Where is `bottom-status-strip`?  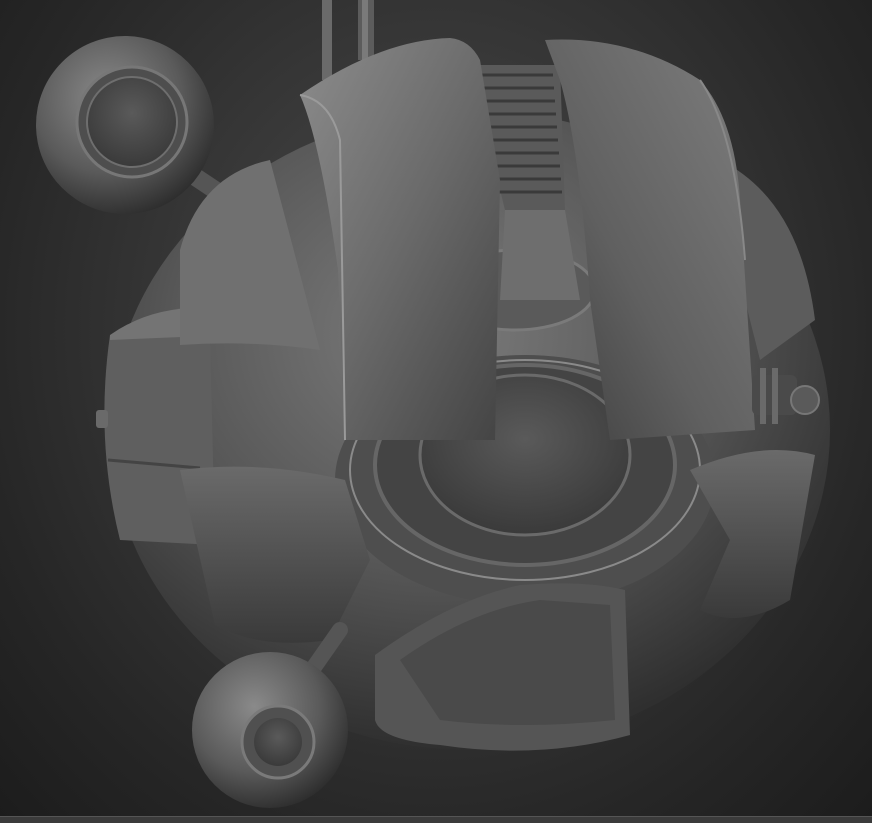
bottom-status-strip is located at coordinates (436, 819).